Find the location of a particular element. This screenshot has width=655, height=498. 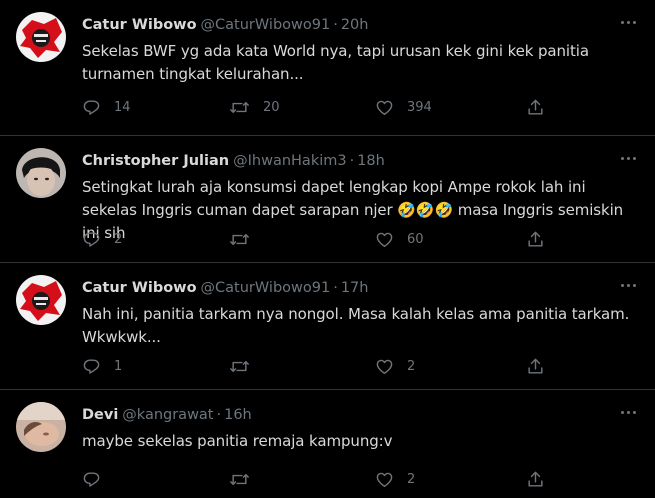

timestamp: 17h is located at coordinates (355, 288).